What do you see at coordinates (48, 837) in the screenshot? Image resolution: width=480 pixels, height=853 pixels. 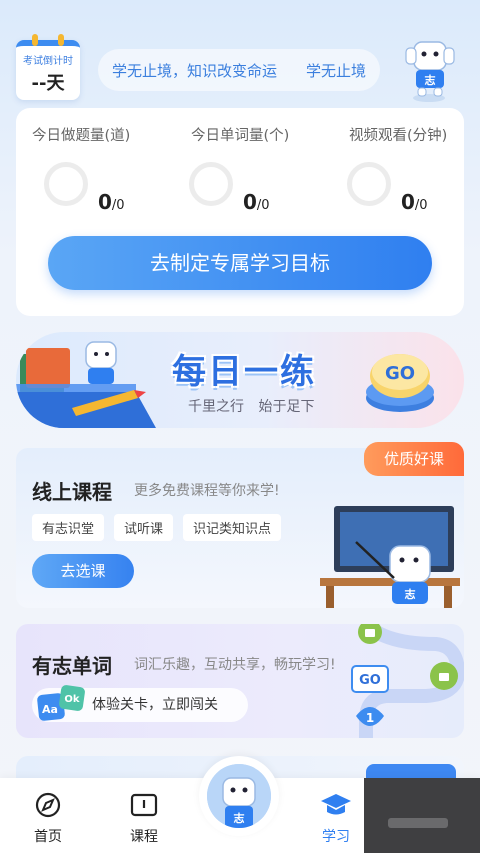 I see `nav-label: 首页` at bounding box center [48, 837].